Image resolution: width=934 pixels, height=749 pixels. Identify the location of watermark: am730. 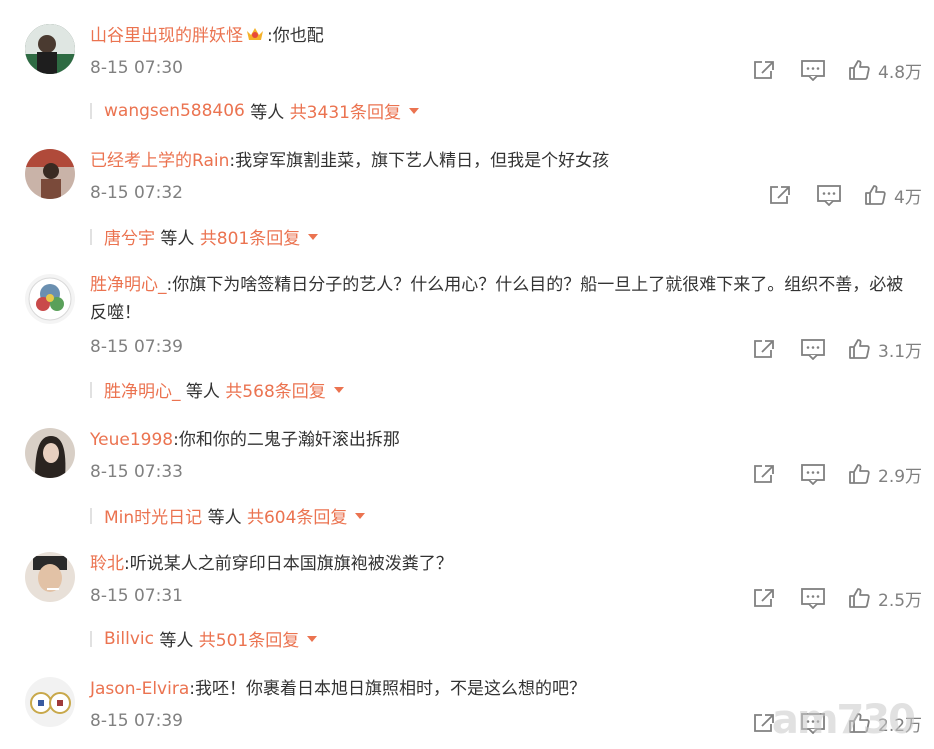
(843, 720).